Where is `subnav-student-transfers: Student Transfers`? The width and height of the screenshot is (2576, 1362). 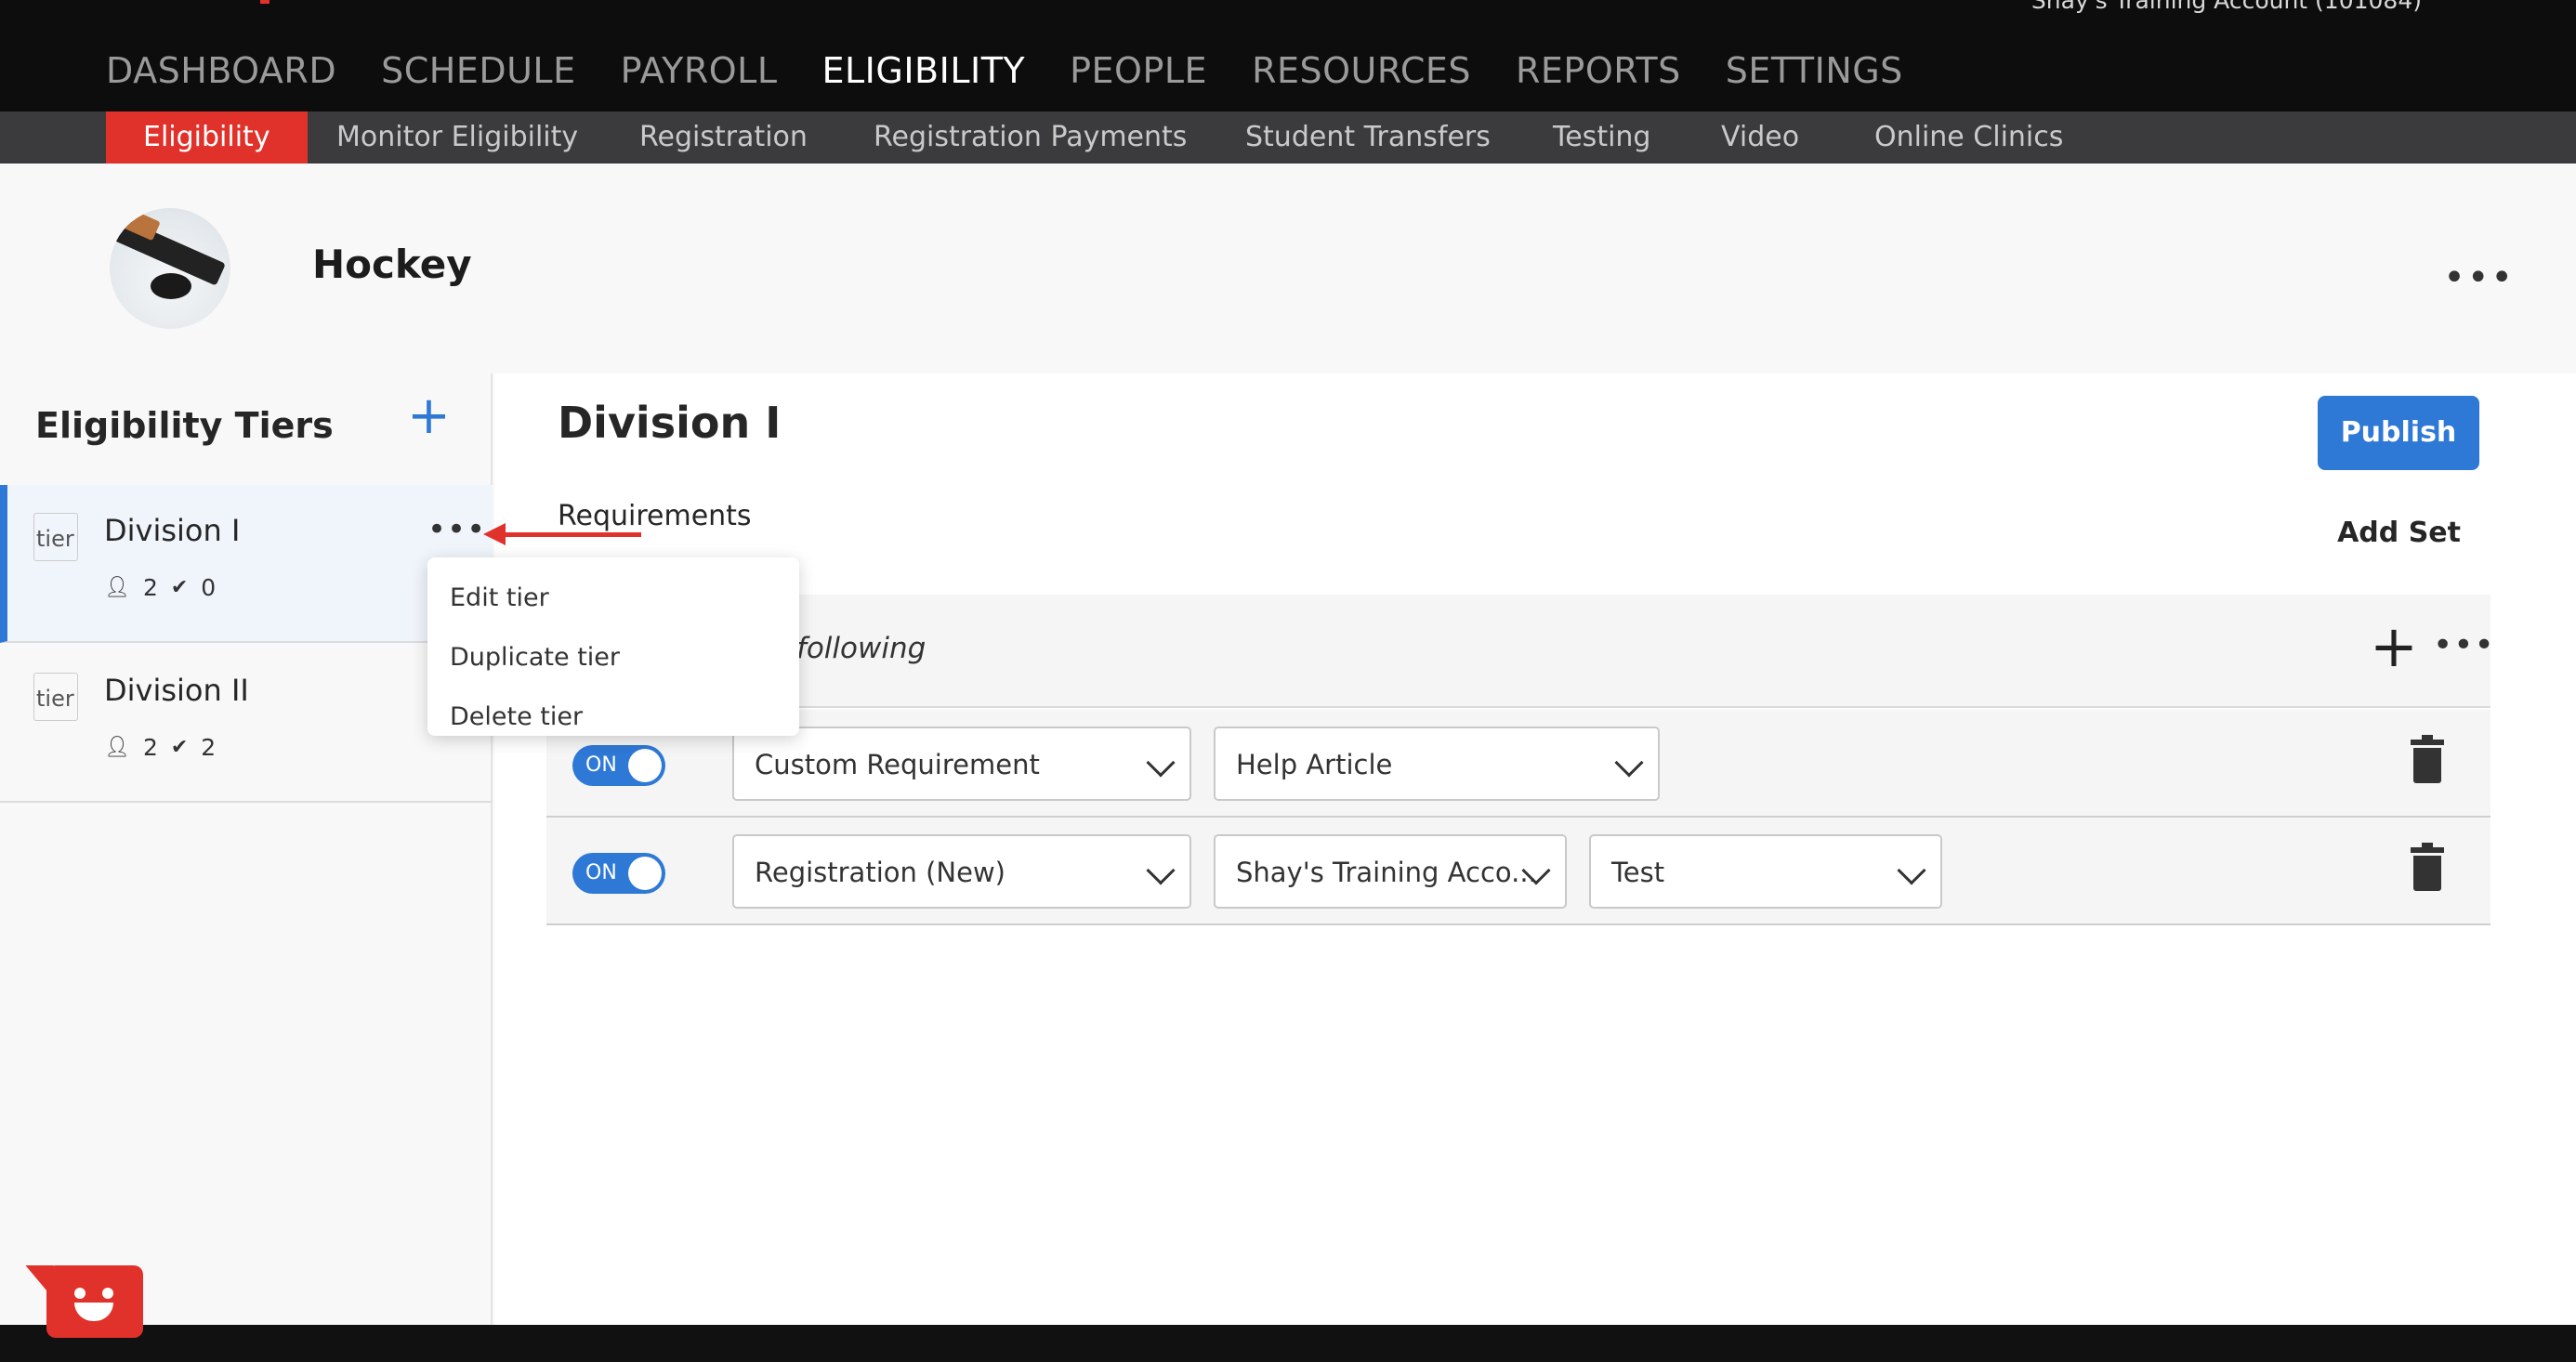
subnav-student-transfers: Student Transfers is located at coordinates (1368, 137).